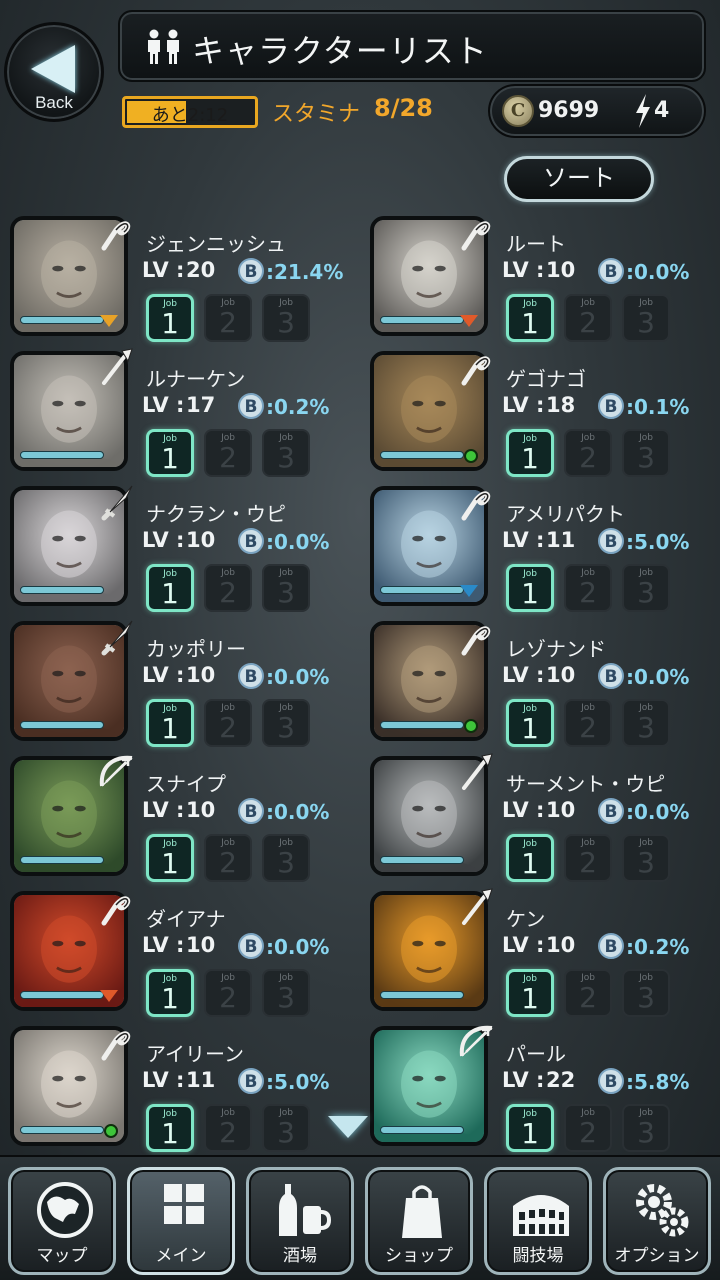 This screenshot has height=1280, width=720. I want to click on nav-button-shop-bag: ショップ, so click(419, 1221).